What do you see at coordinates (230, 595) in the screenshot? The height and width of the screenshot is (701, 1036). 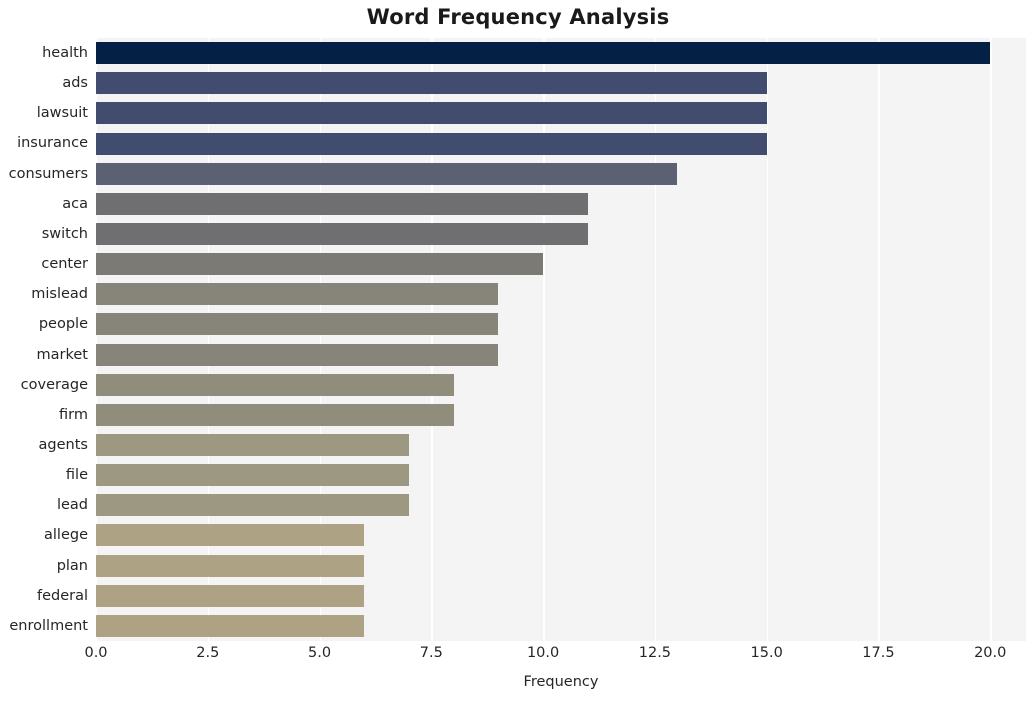 I see `bar-federal` at bounding box center [230, 595].